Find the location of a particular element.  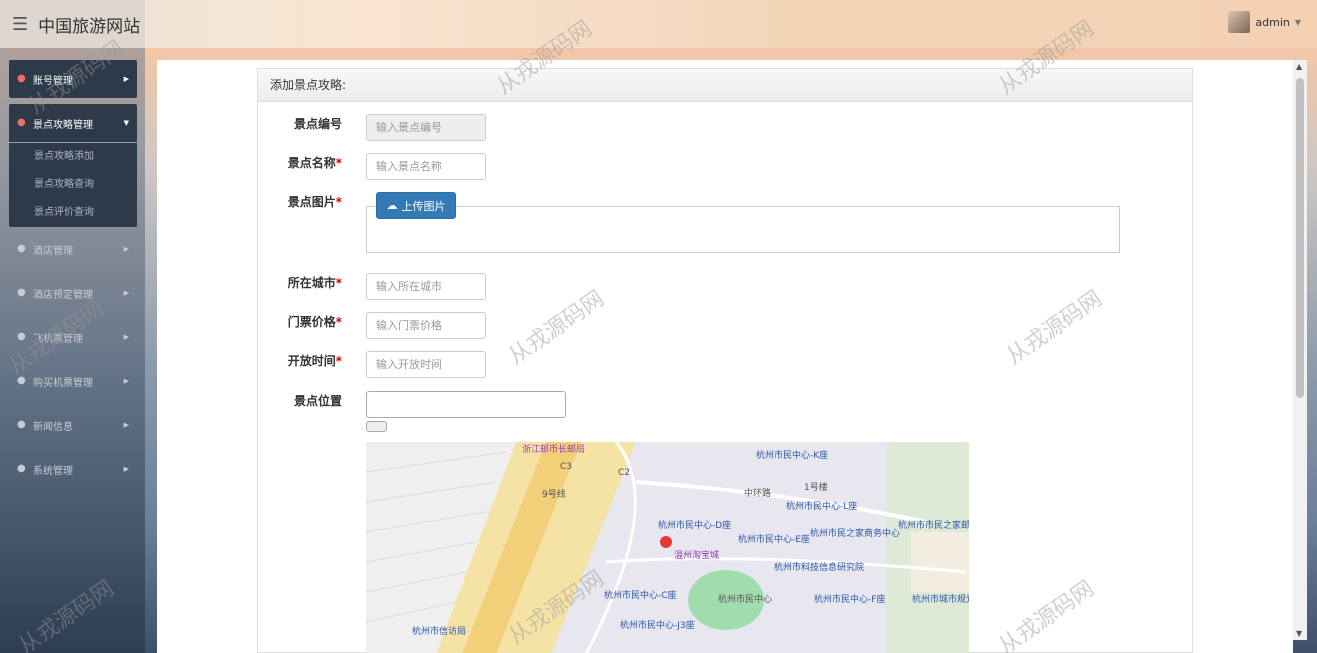

submenu-item-query: 景点攻略查询 is located at coordinates (73, 185).